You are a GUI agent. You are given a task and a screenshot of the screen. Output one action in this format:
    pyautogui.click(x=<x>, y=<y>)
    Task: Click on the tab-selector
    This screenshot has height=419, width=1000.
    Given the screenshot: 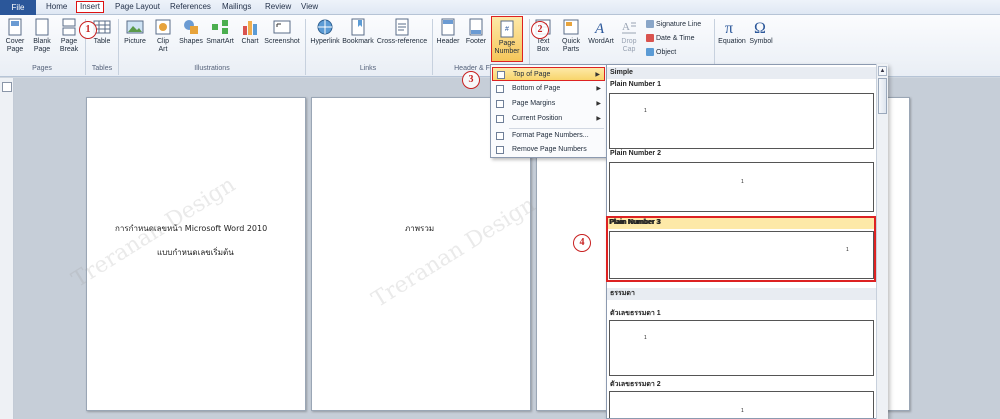 What is the action you would take?
    pyautogui.click(x=7, y=87)
    